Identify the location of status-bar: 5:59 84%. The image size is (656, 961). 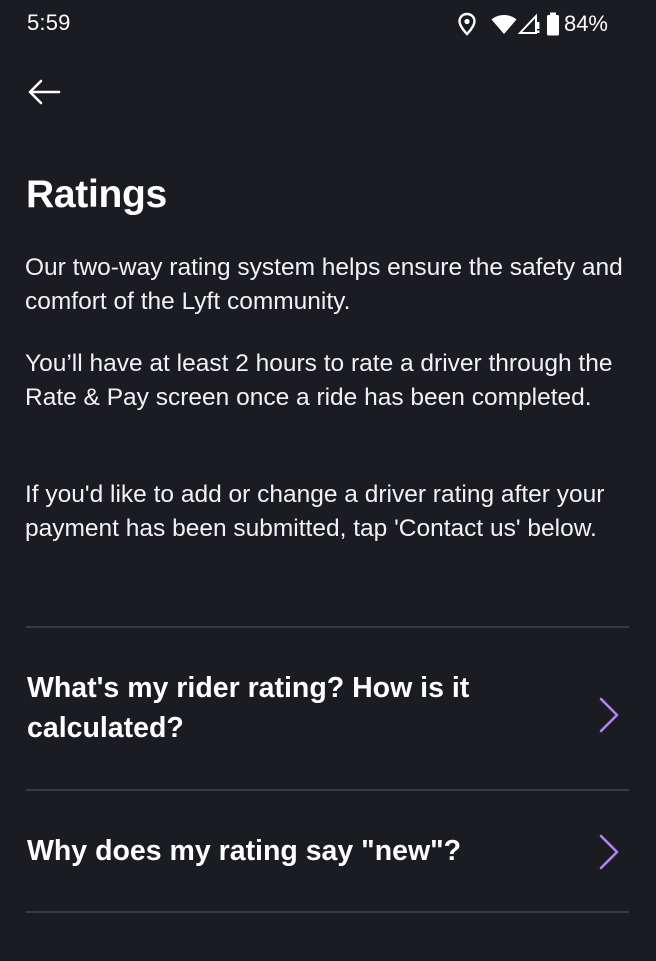
(328, 24).